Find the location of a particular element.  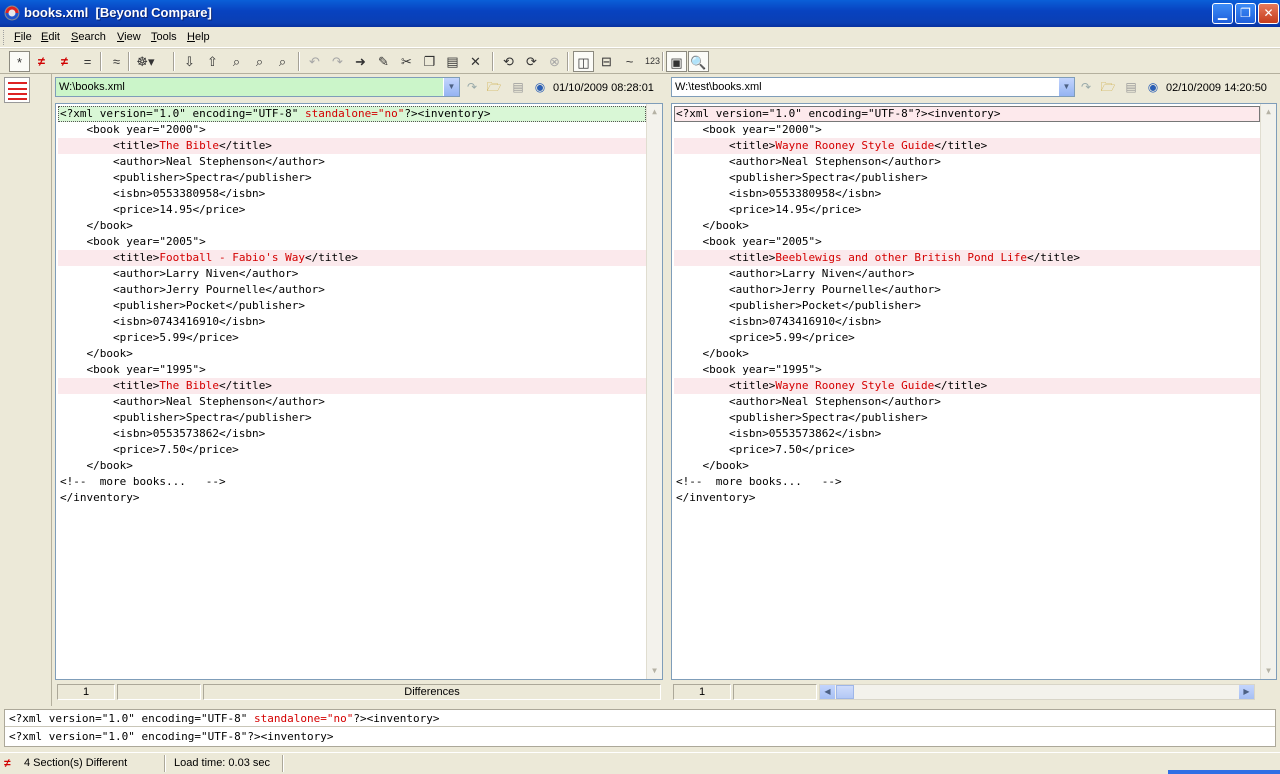

edit-button: ✎ is located at coordinates (383, 61).